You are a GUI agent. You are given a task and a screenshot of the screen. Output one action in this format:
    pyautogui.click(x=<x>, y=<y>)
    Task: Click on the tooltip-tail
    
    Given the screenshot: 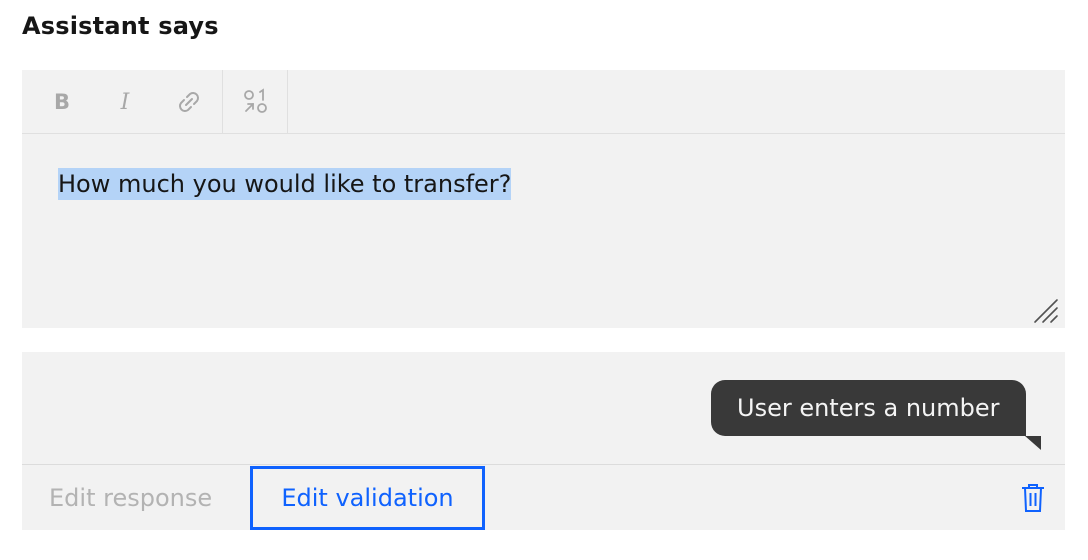 What is the action you would take?
    pyautogui.click(x=1033, y=443)
    